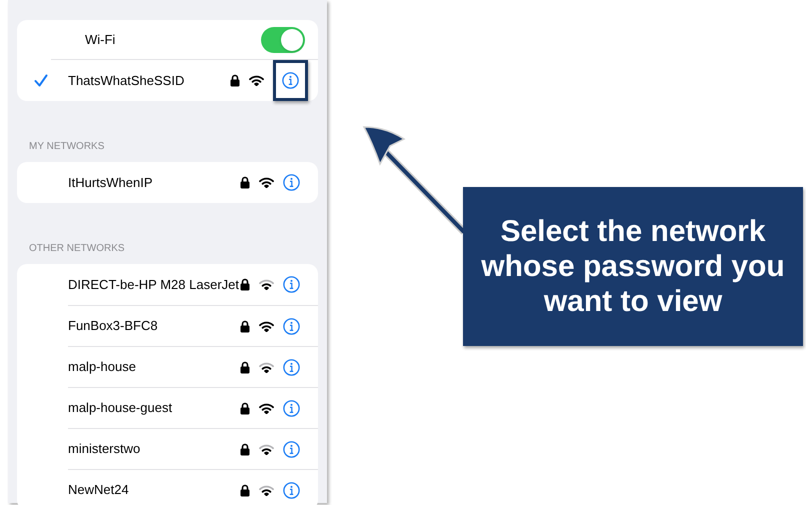  I want to click on network-name: ministerstwo, so click(154, 449).